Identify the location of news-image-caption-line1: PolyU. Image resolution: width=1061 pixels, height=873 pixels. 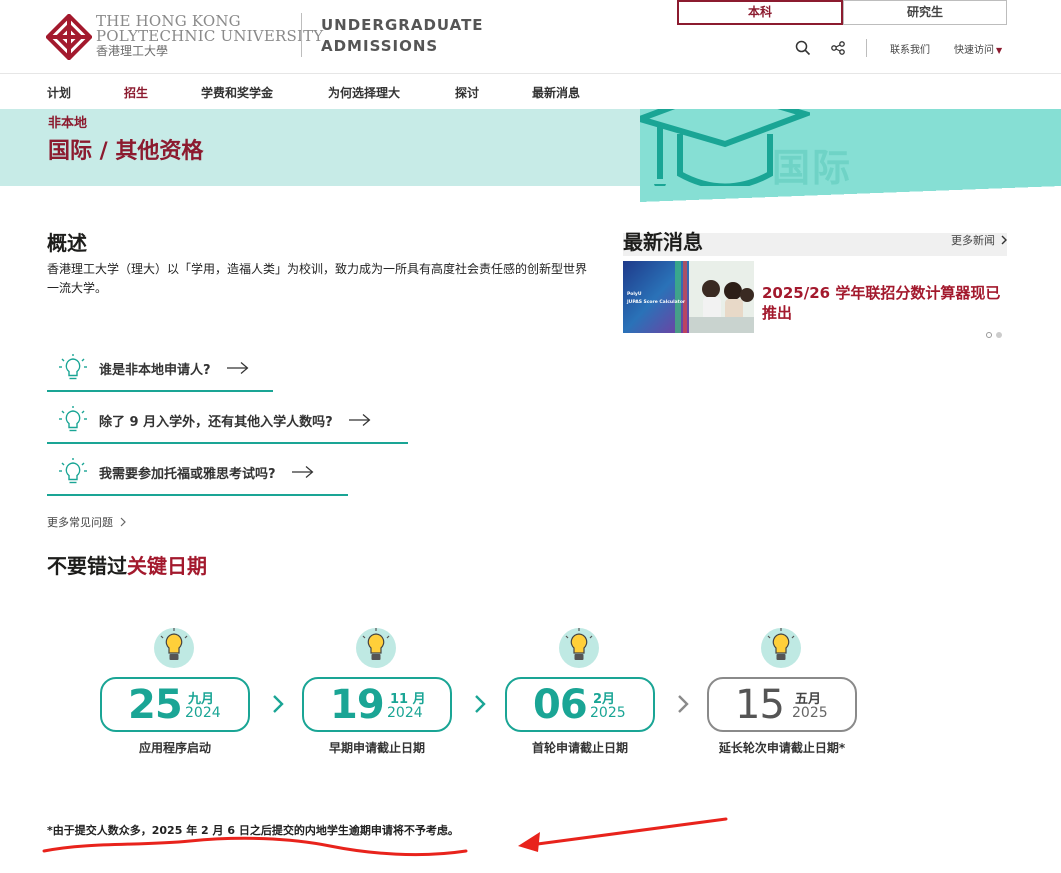
(634, 294).